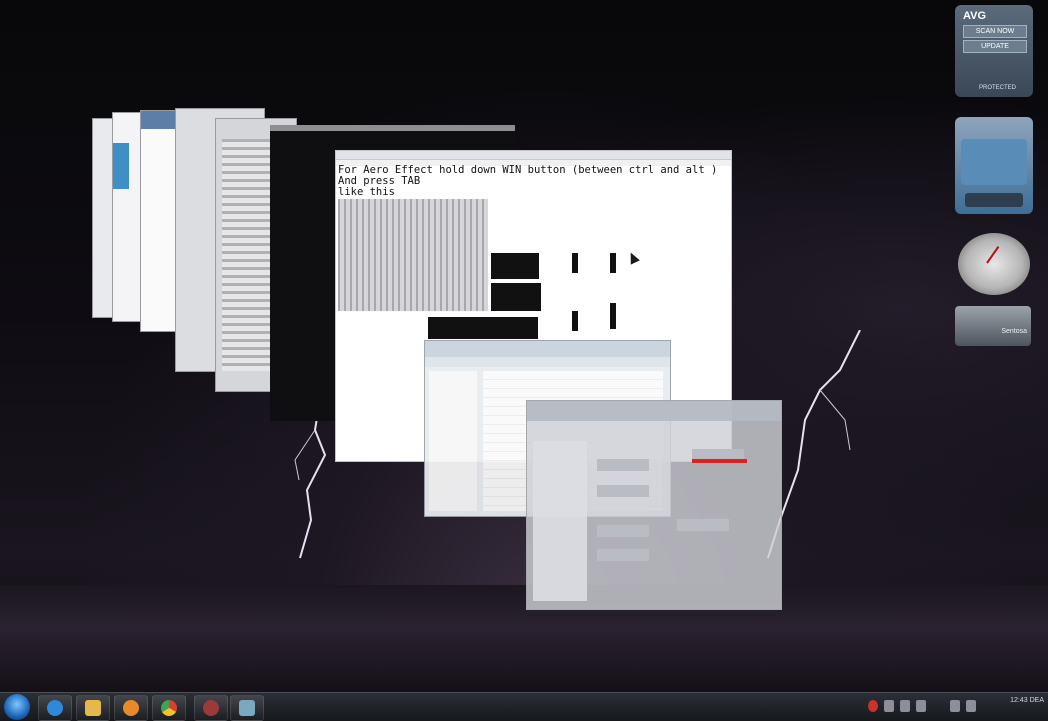 The image size is (1048, 721). Describe the element at coordinates (547, 362) in the screenshot. I see `explorer-toolbar` at that location.